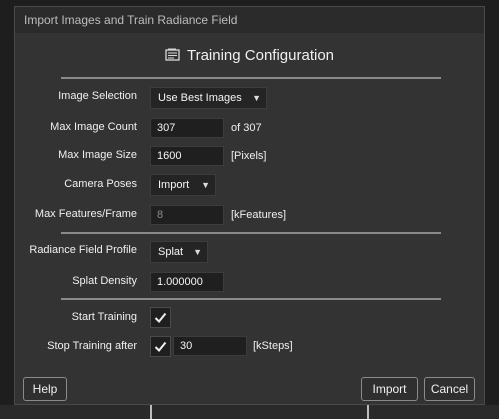  I want to click on max-image-count-label: Max Image Count, so click(93, 127).